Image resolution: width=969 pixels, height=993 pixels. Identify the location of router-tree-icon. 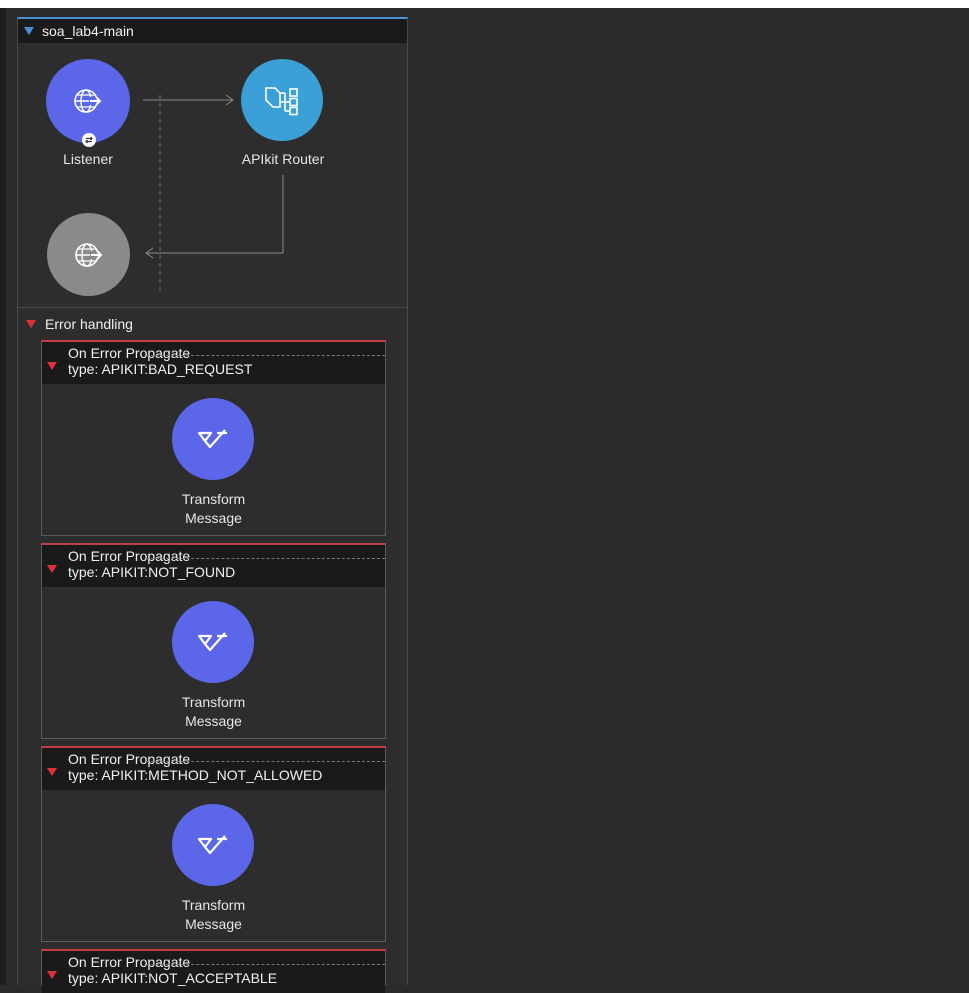
(281, 101).